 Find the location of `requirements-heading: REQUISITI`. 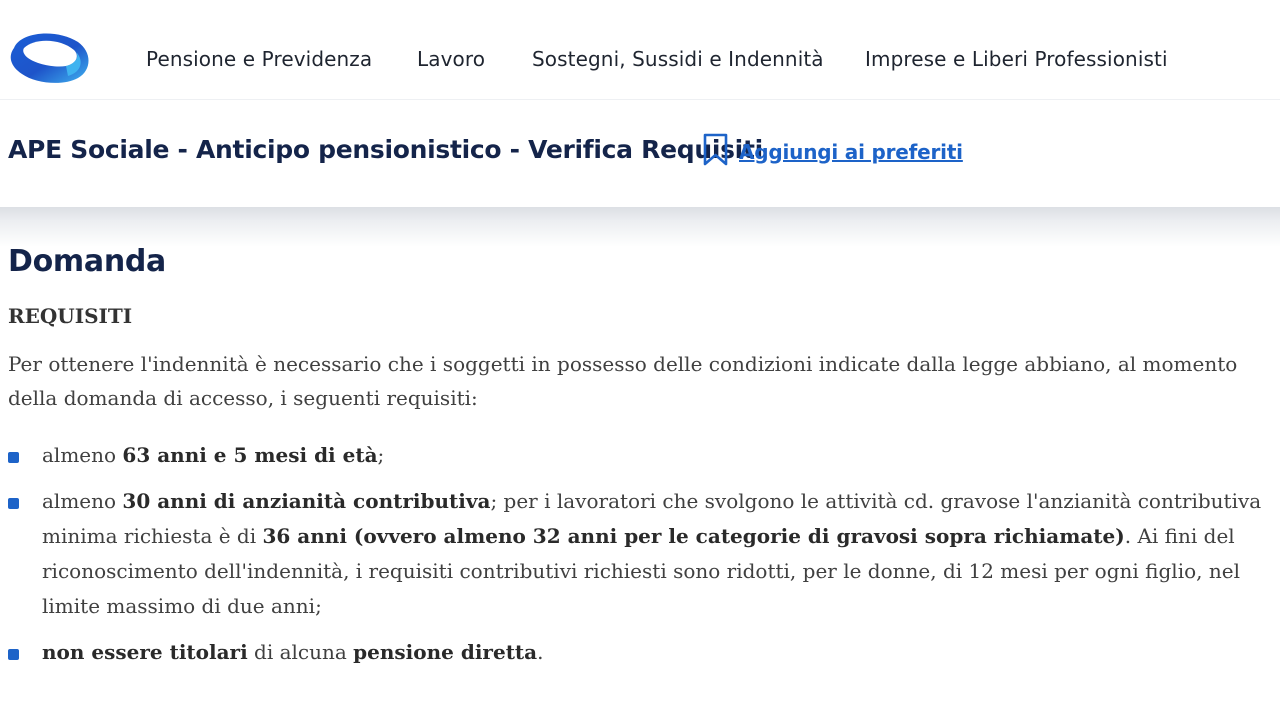

requirements-heading: REQUISITI is located at coordinates (70, 316).